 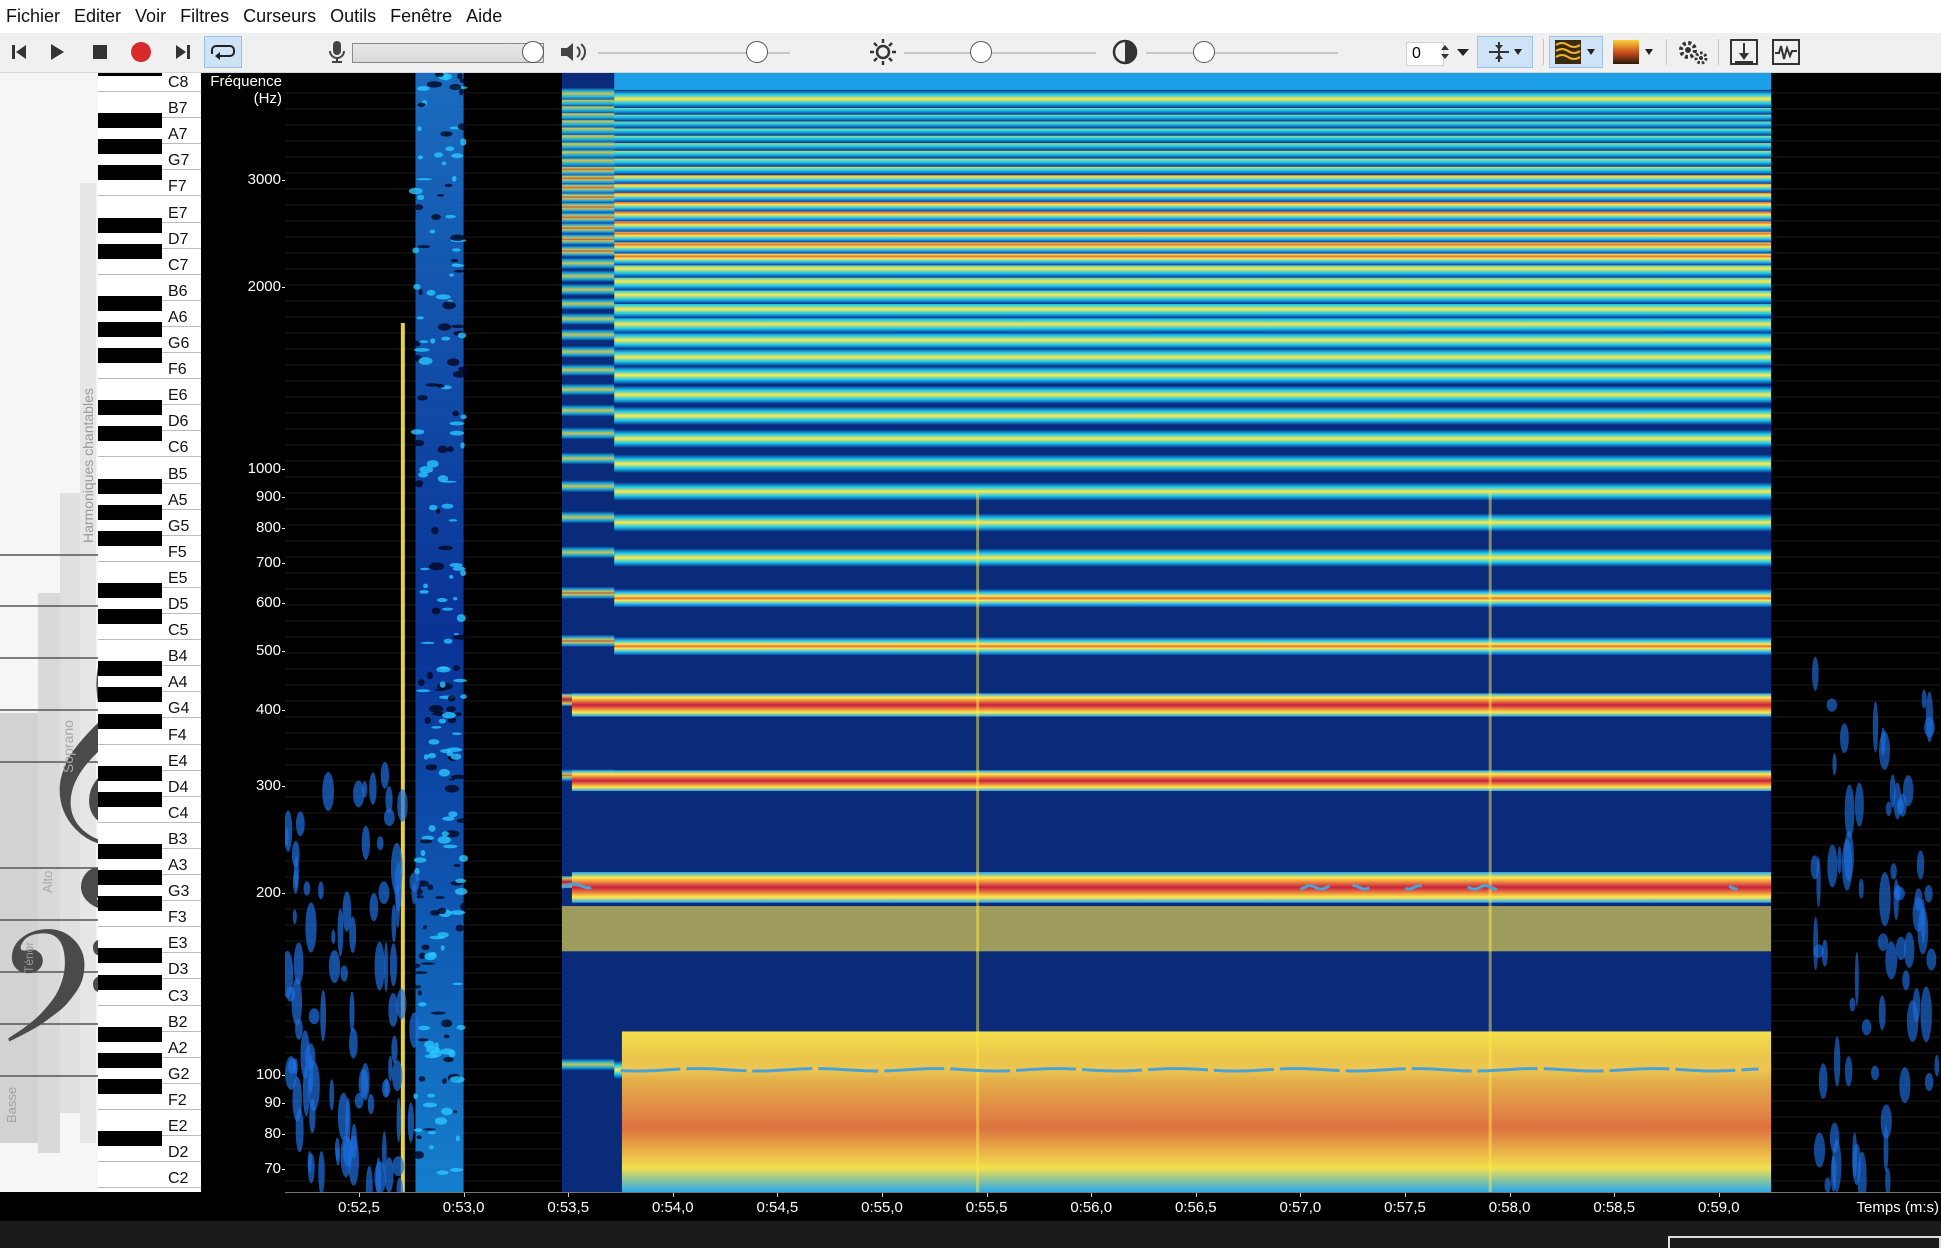 I want to click on menu-fichier: Fichier, so click(x=33, y=16).